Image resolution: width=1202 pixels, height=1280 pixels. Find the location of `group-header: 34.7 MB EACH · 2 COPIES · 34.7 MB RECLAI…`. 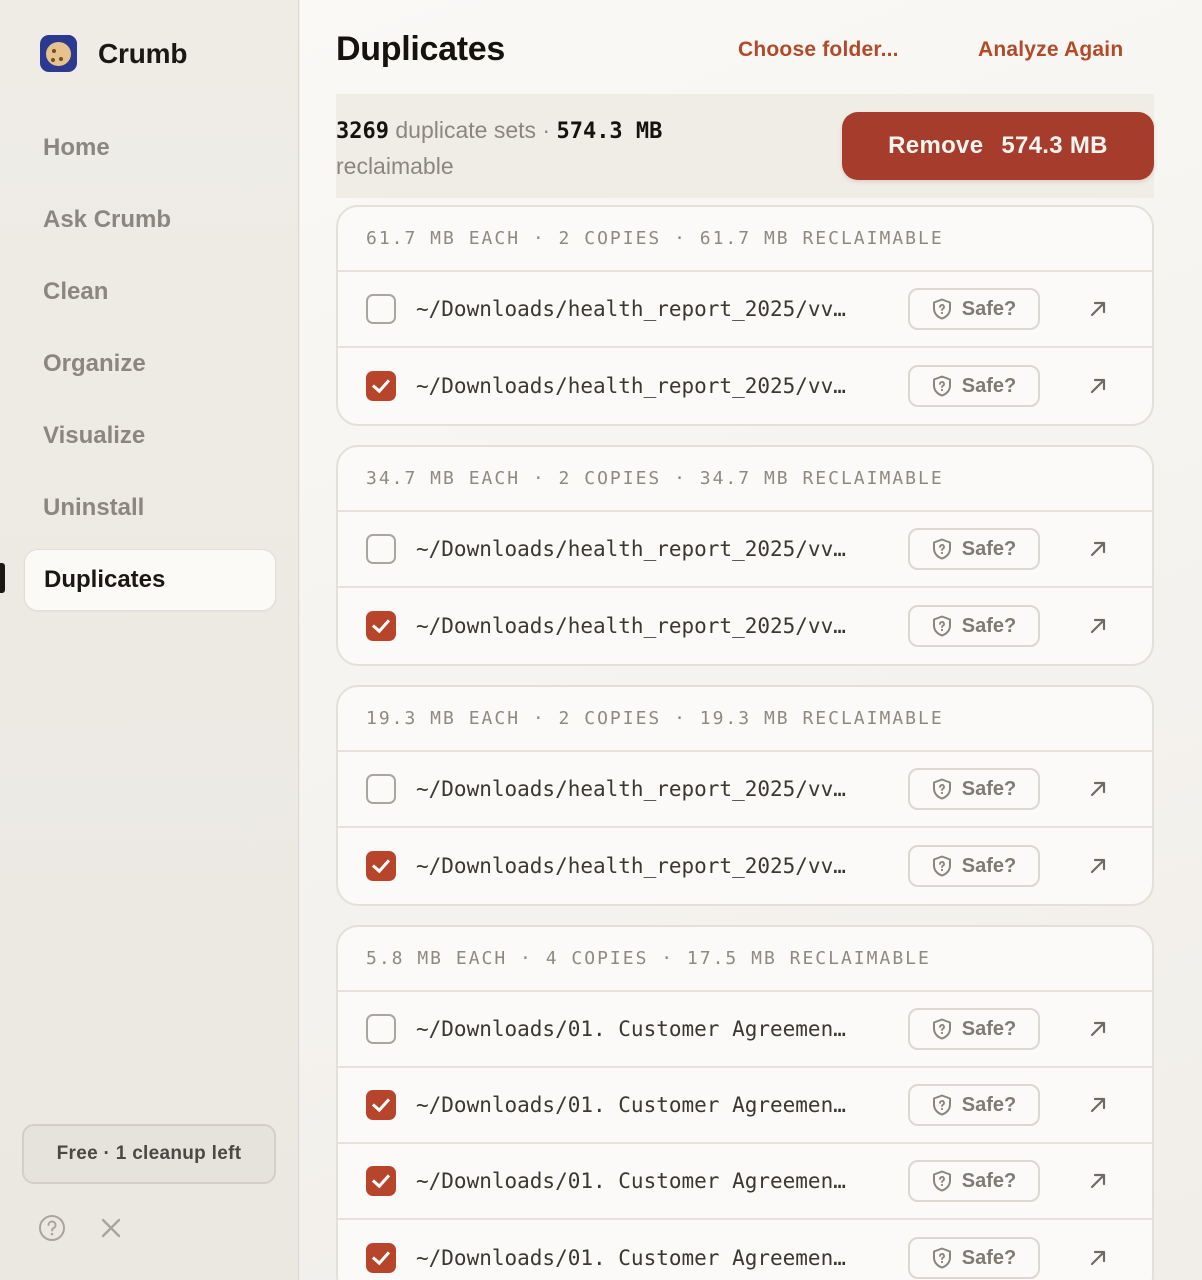

group-header: 34.7 MB EACH · 2 COPIES · 34.7 MB RECLAI… is located at coordinates (745, 479).